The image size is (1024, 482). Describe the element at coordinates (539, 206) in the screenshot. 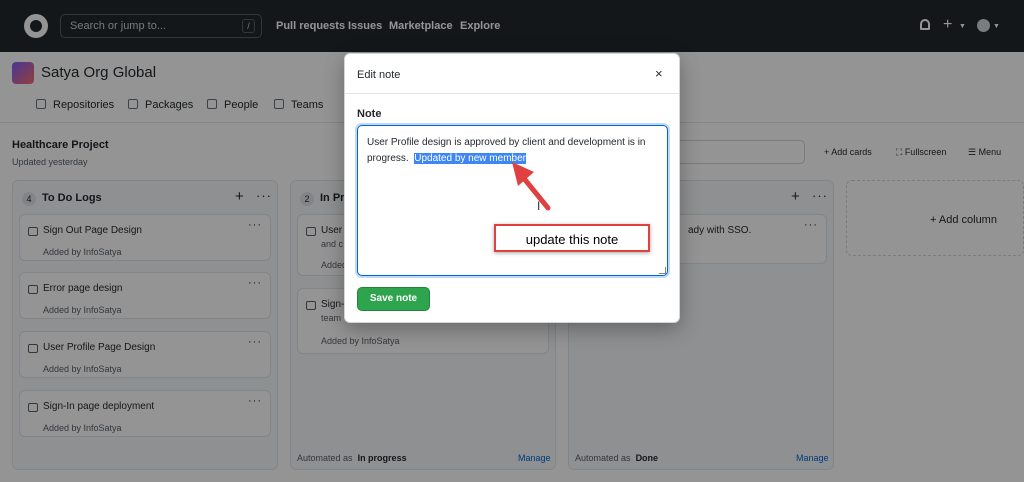

I see `text-cursor-icon: I` at that location.